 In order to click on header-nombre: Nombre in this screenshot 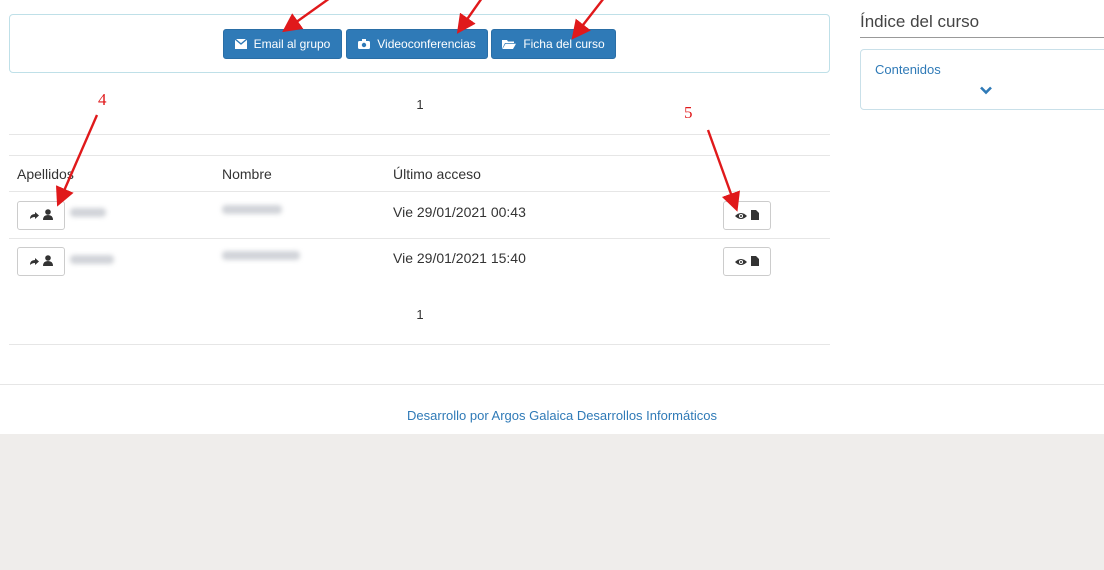, I will do `click(247, 174)`.